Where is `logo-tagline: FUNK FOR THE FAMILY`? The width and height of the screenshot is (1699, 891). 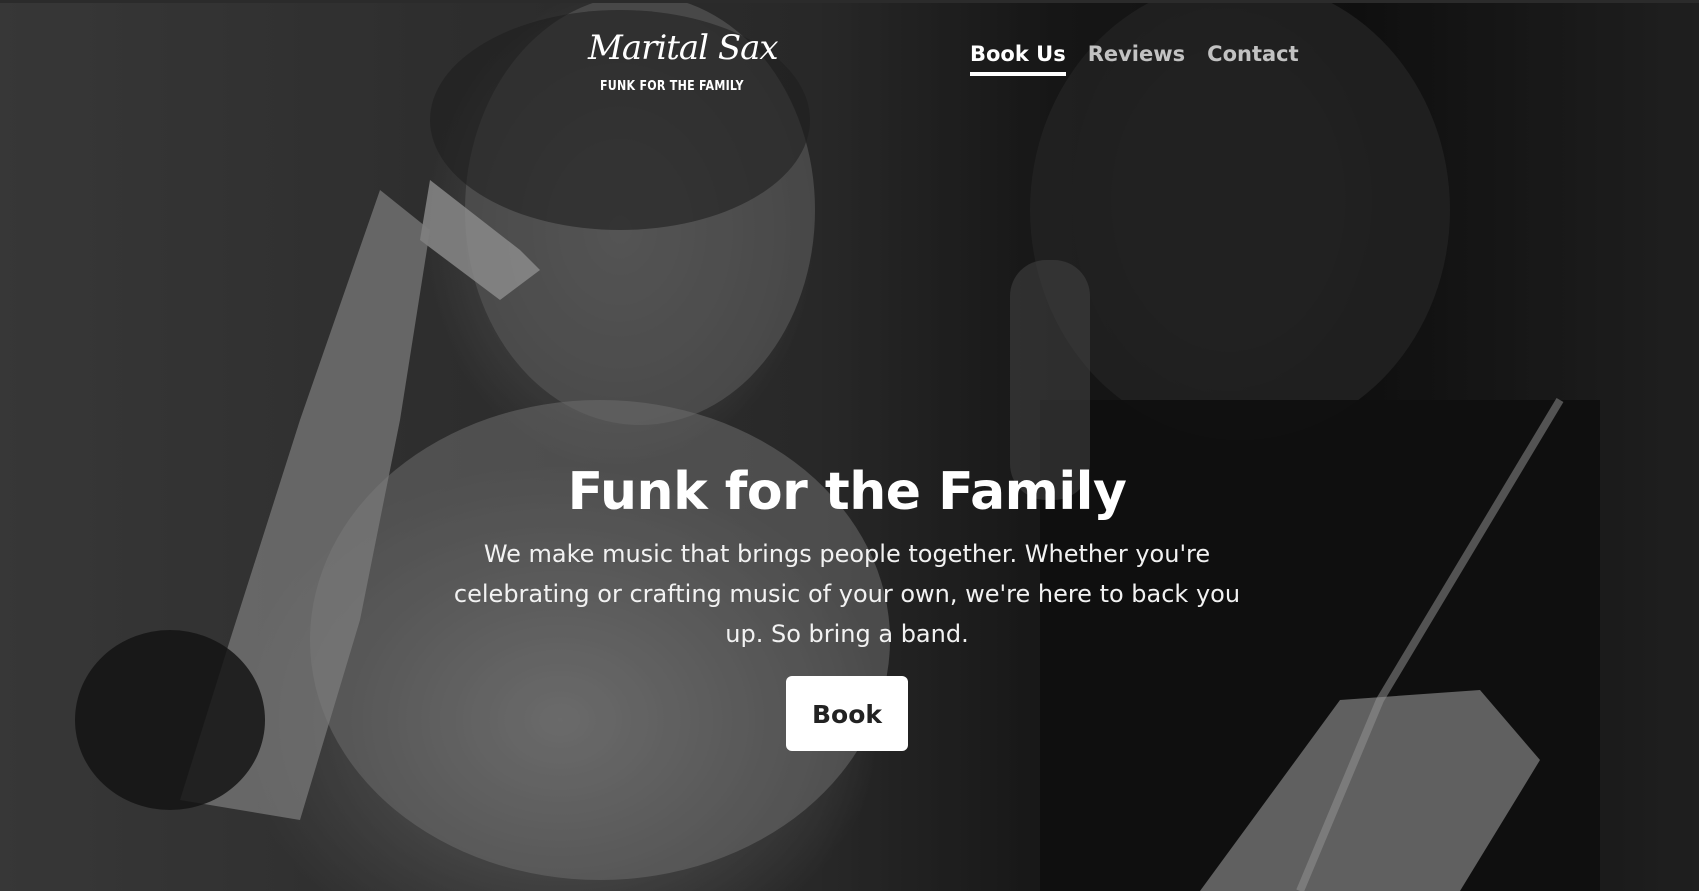 logo-tagline: FUNK FOR THE FAMILY is located at coordinates (672, 86).